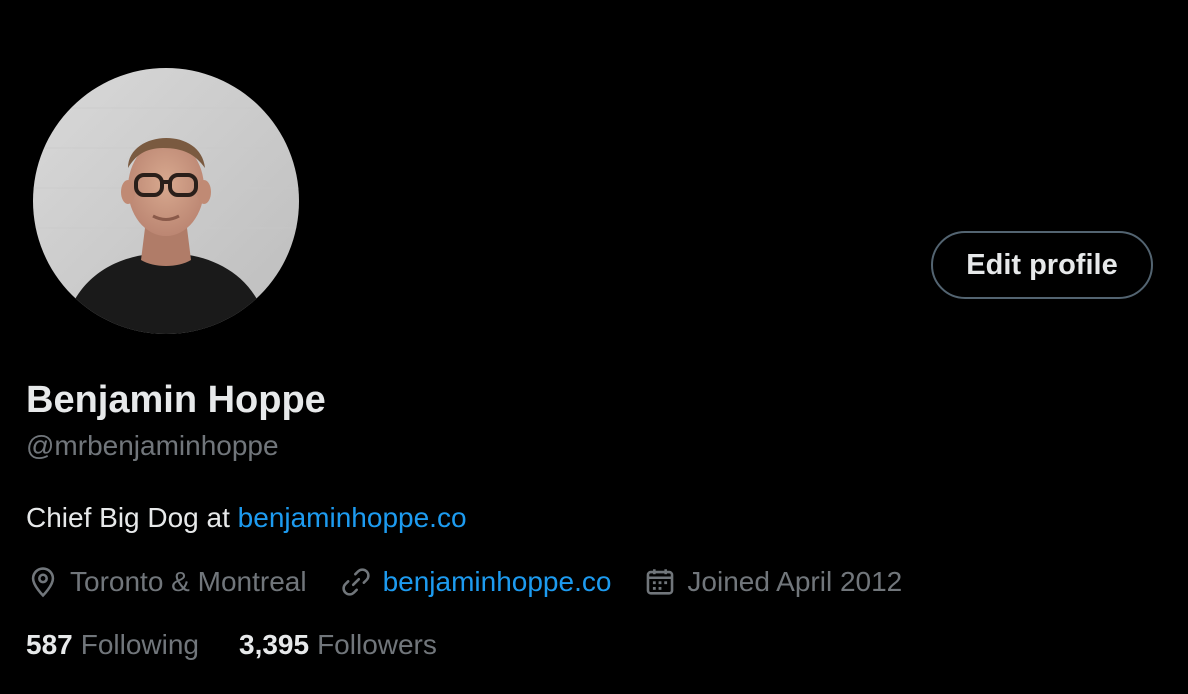 This screenshot has height=694, width=1188. I want to click on avatar-photo, so click(166, 201).